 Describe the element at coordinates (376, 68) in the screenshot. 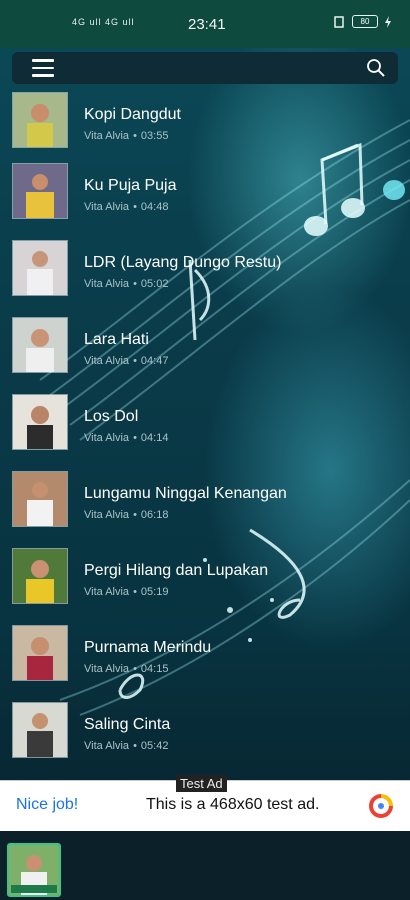

I see `search-icon` at that location.